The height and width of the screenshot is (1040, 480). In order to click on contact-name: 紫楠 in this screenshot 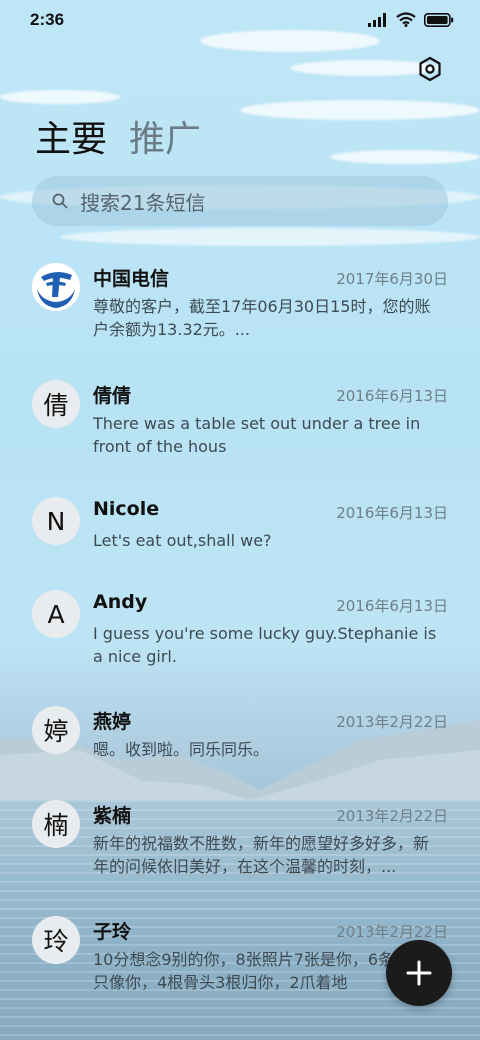, I will do `click(112, 816)`.